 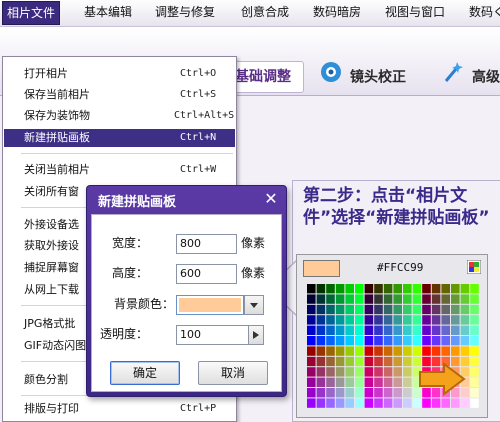 What do you see at coordinates (474, 267) in the screenshot?
I see `palette-icon` at bounding box center [474, 267].